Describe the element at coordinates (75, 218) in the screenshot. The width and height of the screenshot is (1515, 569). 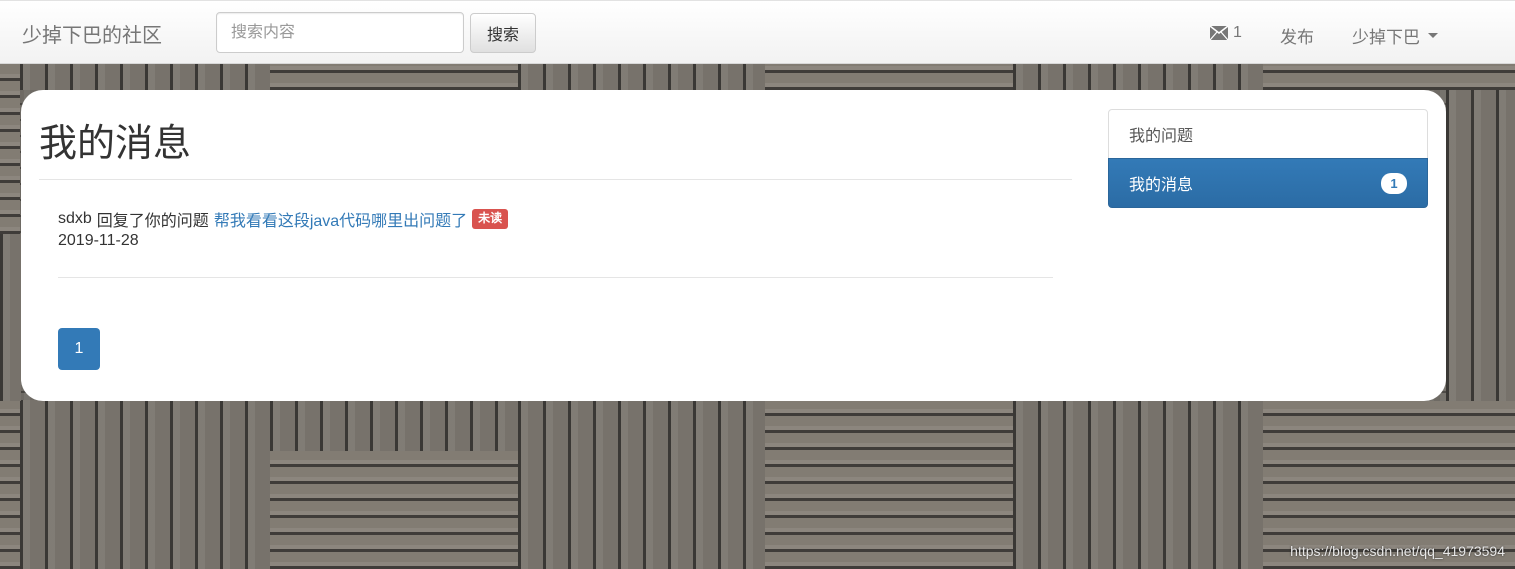
I see `message-sender: sdxb` at that location.